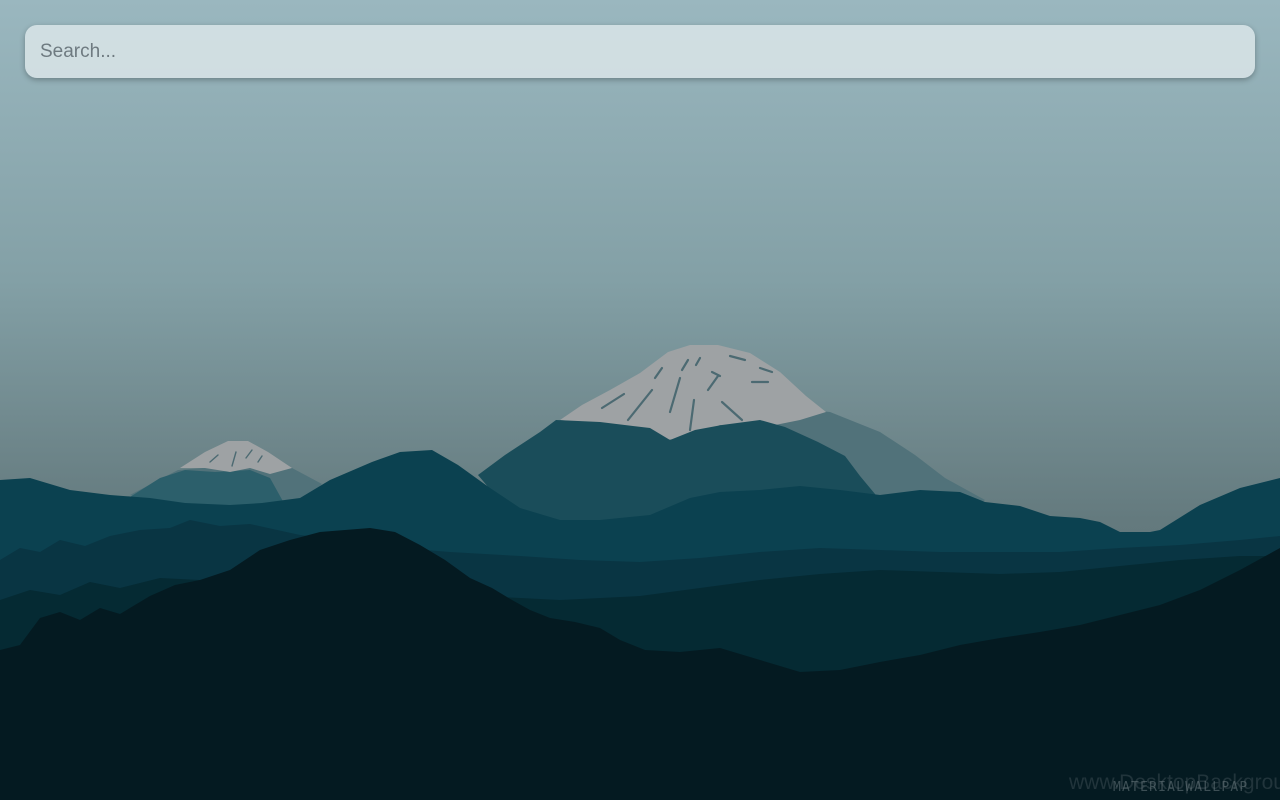  I want to click on watermark-brand: MATERIALWALLPAP, so click(1181, 787).